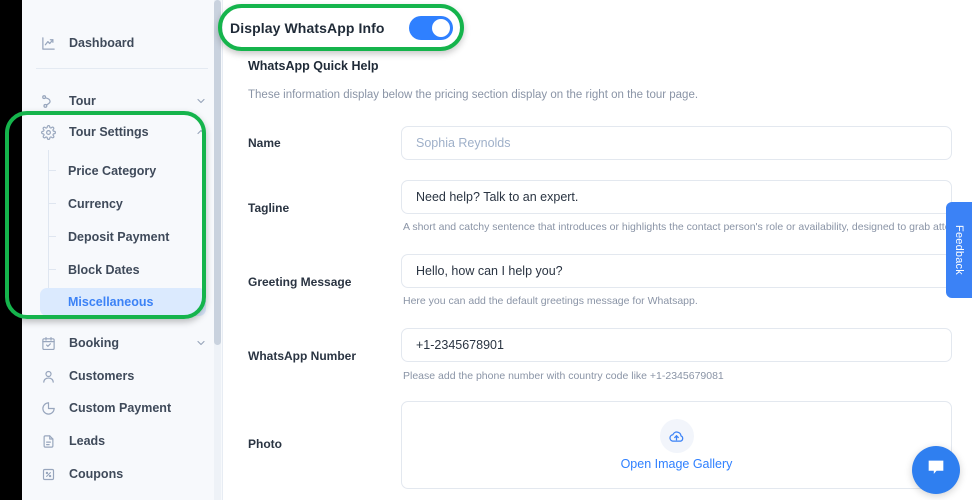  I want to click on sidebar-subitem-label: Currency, so click(95, 204).